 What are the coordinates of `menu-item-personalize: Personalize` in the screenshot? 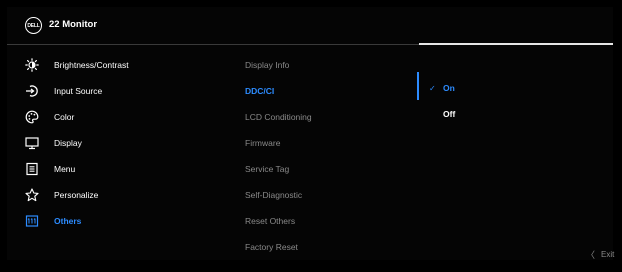 It's located at (125, 195).